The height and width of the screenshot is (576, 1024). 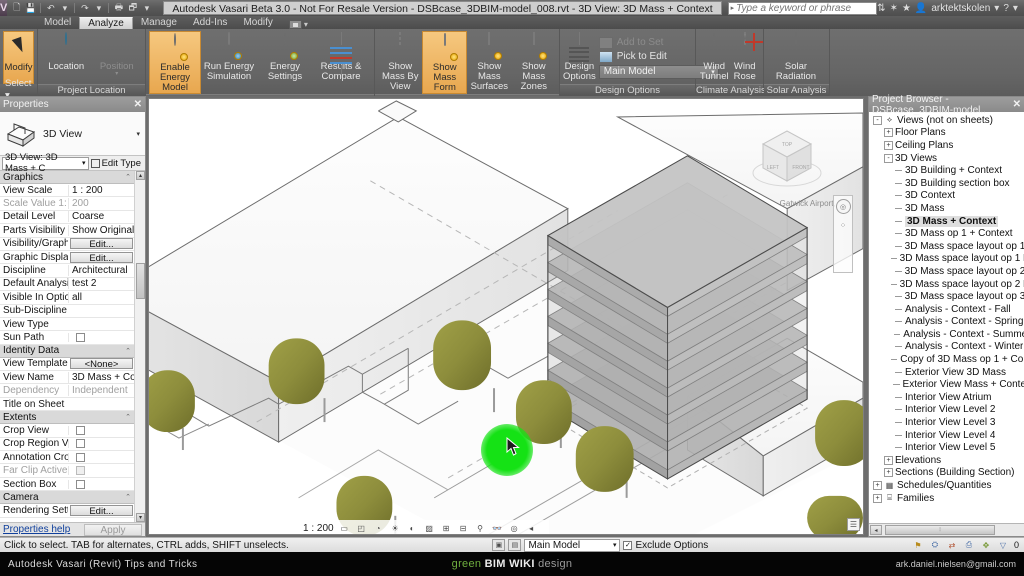 I want to click on tree-node: + Sections (Building Section), so click(x=946, y=473).